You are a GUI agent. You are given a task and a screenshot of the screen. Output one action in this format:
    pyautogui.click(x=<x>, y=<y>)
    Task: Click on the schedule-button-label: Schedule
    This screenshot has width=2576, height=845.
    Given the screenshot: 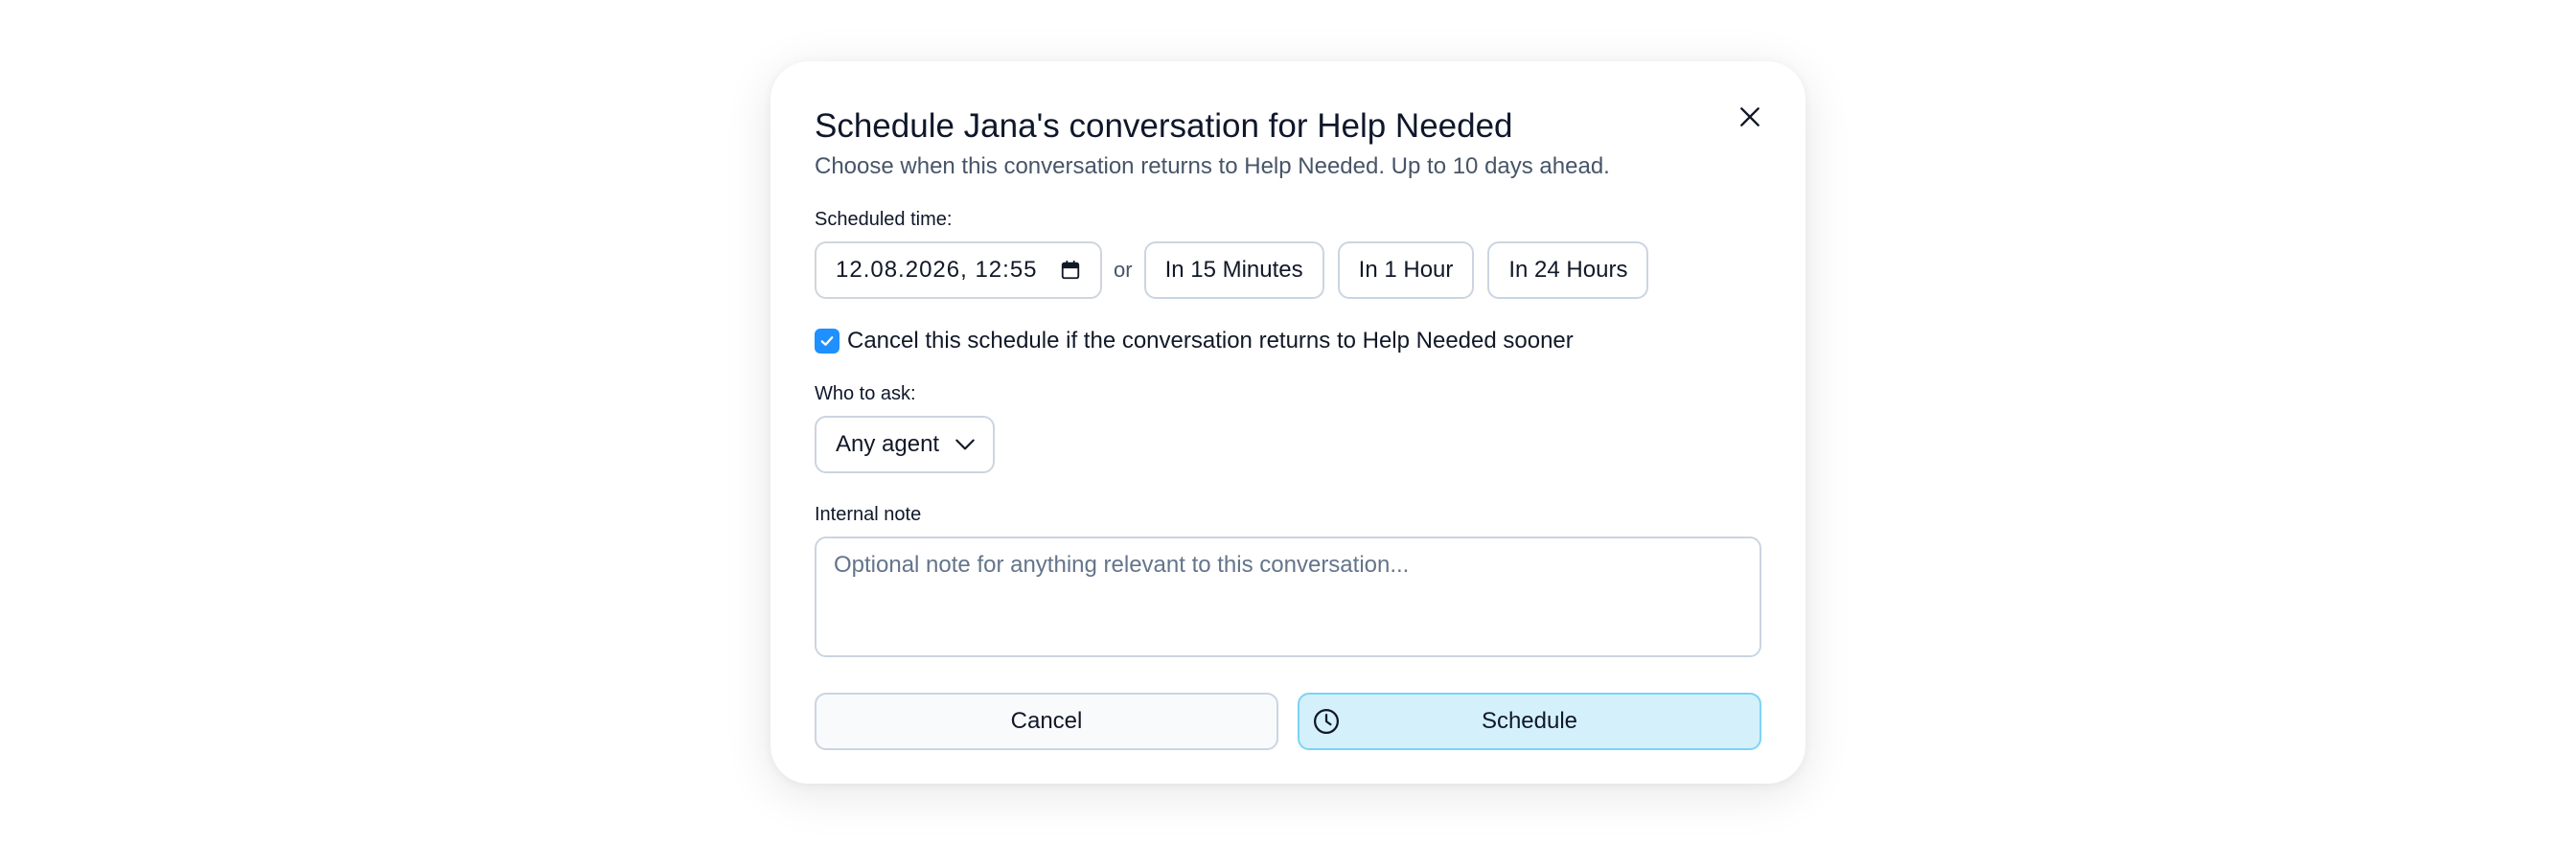 What is the action you would take?
    pyautogui.click(x=1529, y=721)
    